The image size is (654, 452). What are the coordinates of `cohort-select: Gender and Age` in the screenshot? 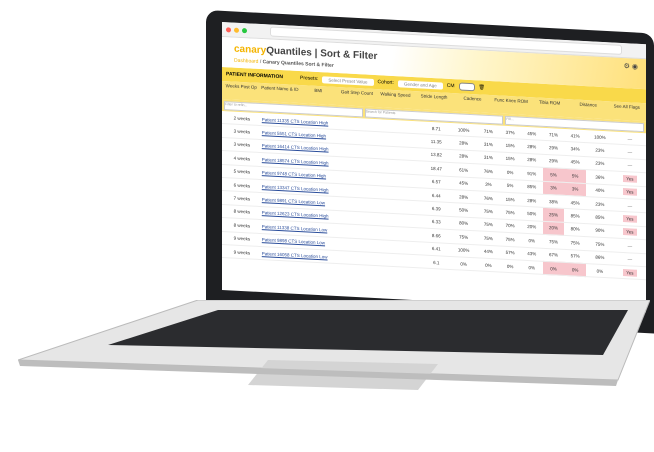 It's located at (420, 84).